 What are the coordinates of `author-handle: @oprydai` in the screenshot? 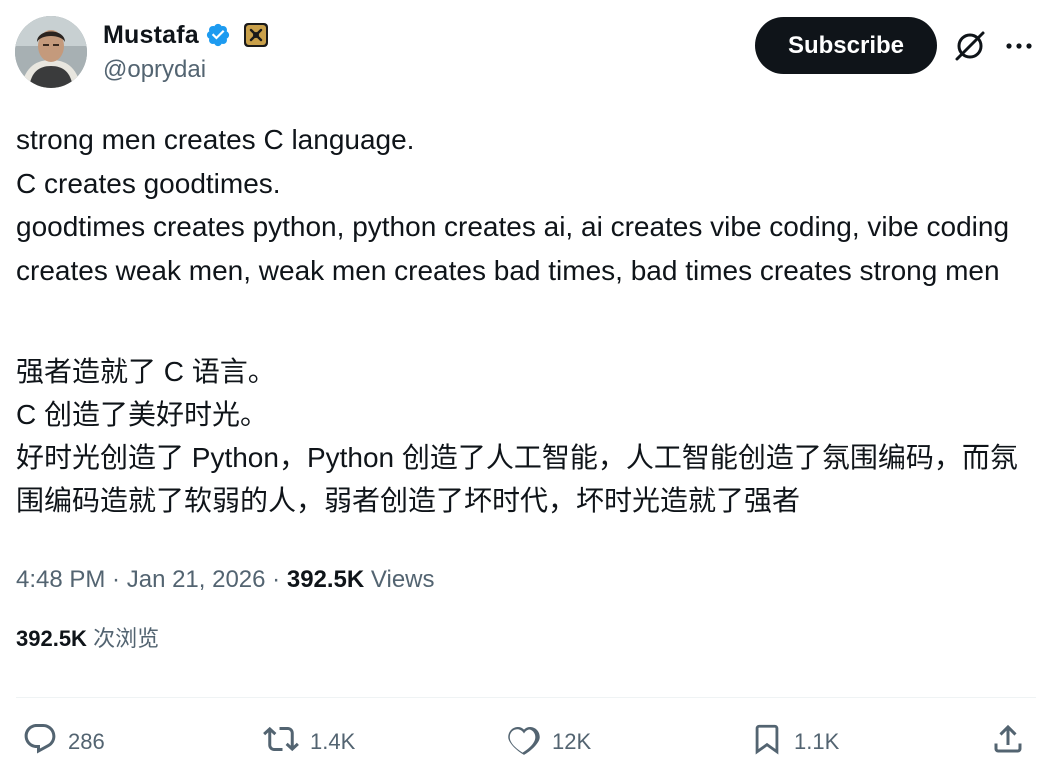 It's located at (154, 70).